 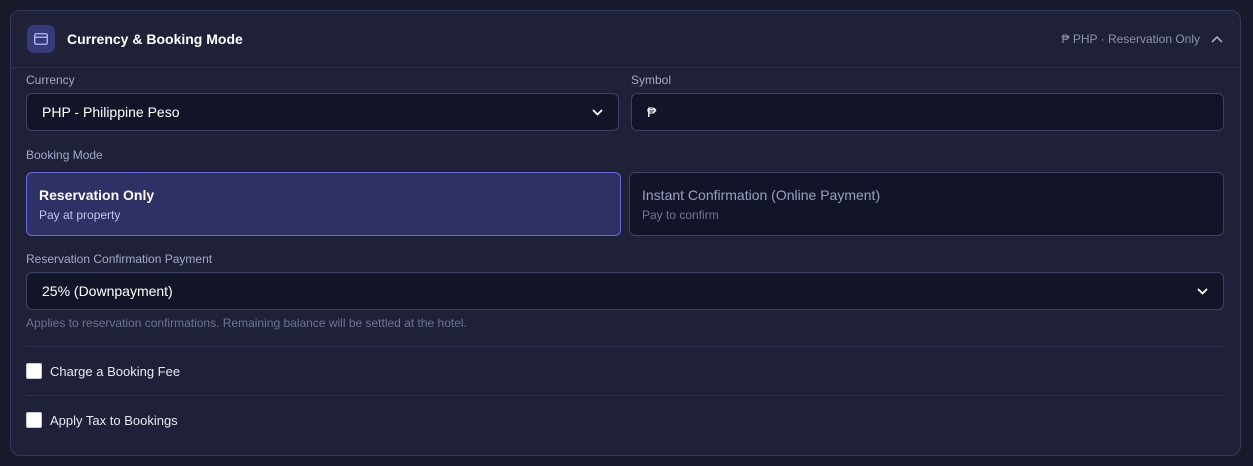 I want to click on currency-selected-value: PHP - Philippine Peso, so click(x=111, y=112).